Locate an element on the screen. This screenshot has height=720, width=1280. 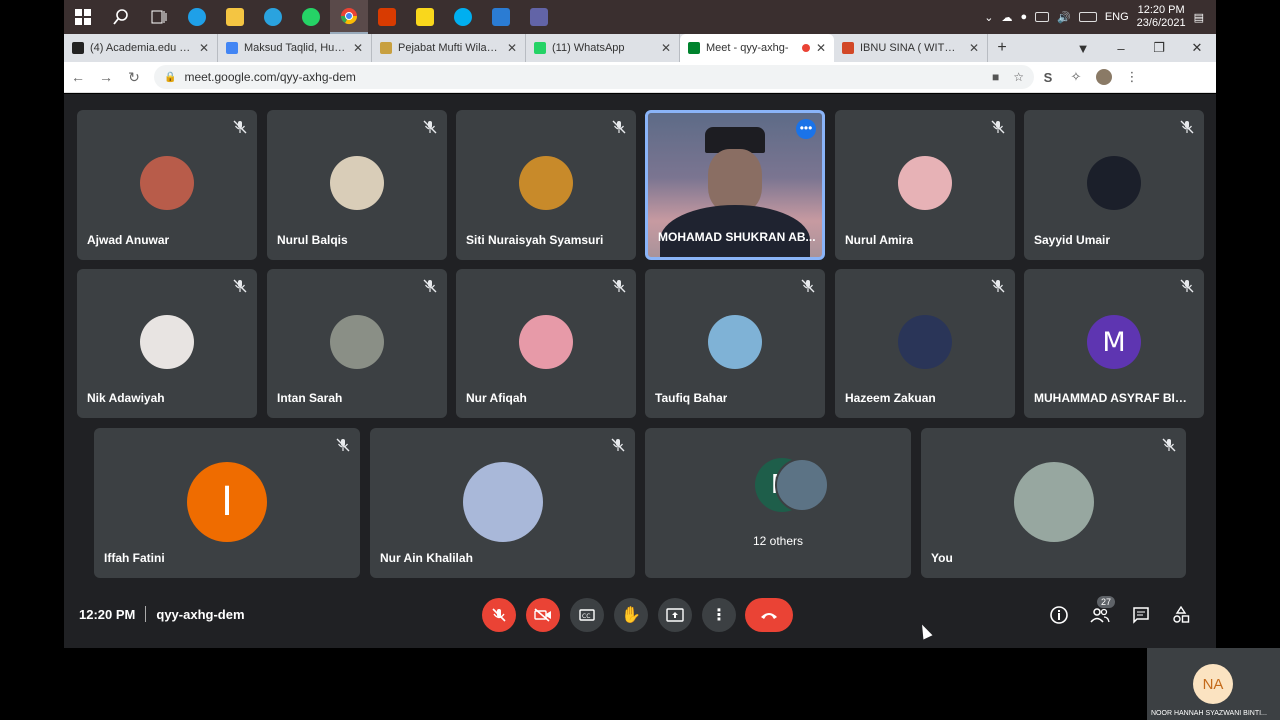
office-icon is located at coordinates (387, 17).